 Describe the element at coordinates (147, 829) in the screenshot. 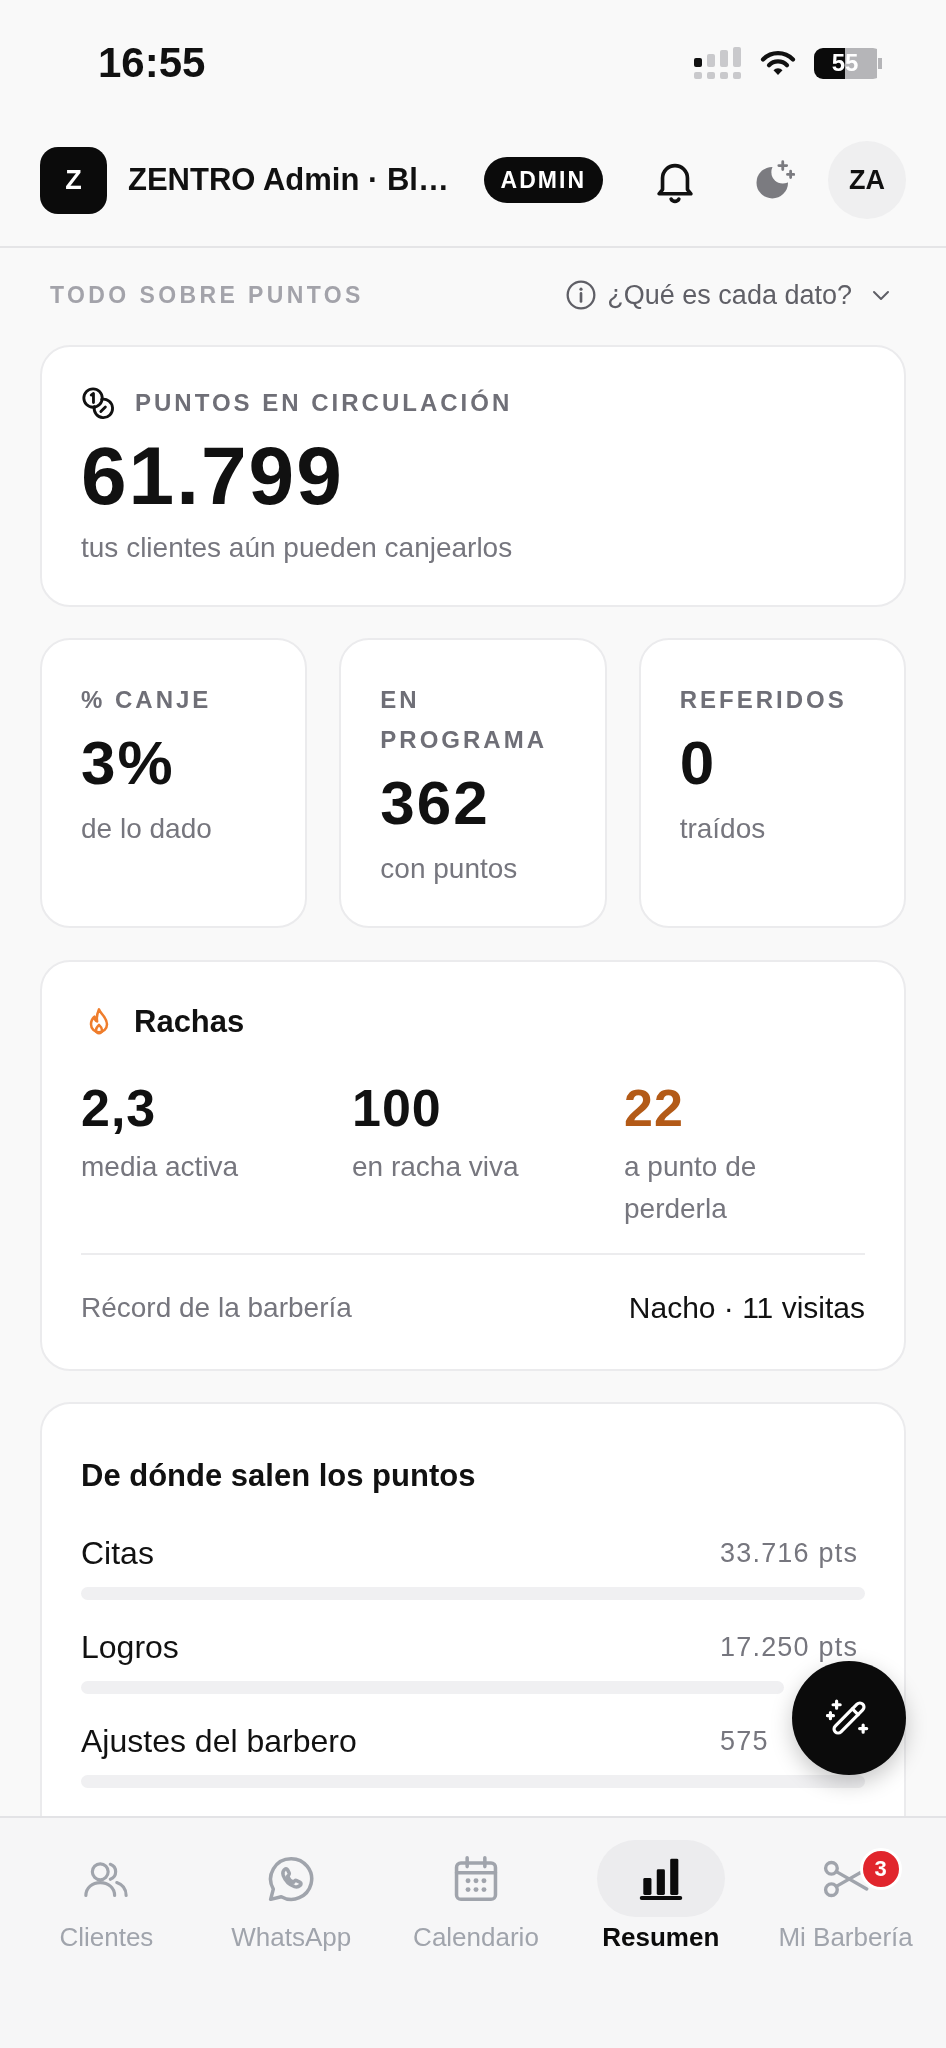

I see `stat-caption: de lo dado` at that location.